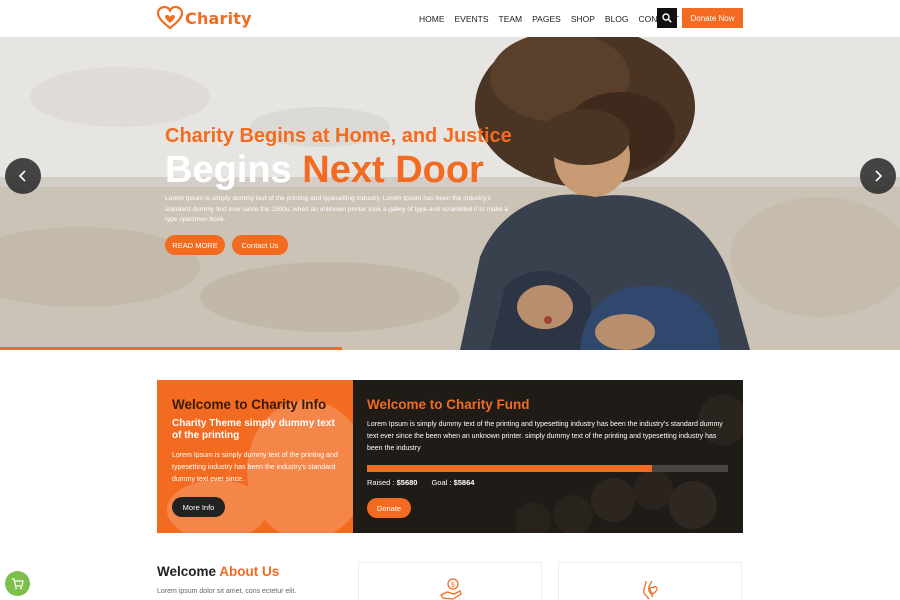  I want to click on donate-button: Donate, so click(389, 508).